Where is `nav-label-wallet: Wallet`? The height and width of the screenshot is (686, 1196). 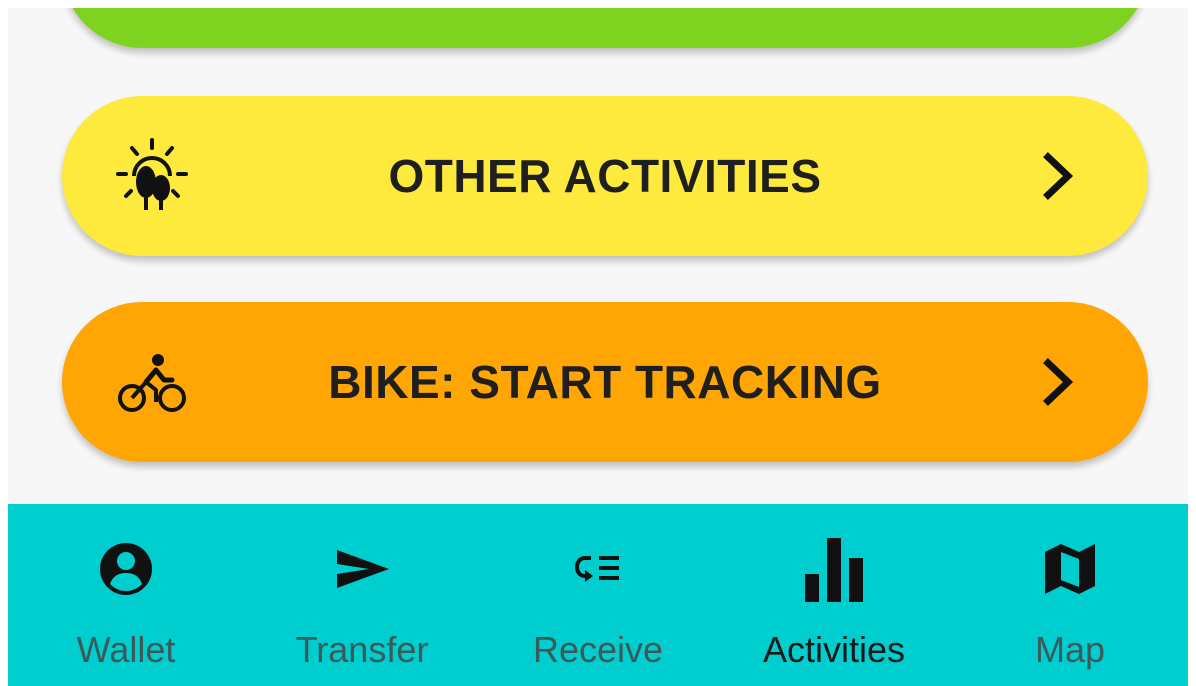
nav-label-wallet: Wallet is located at coordinates (126, 649).